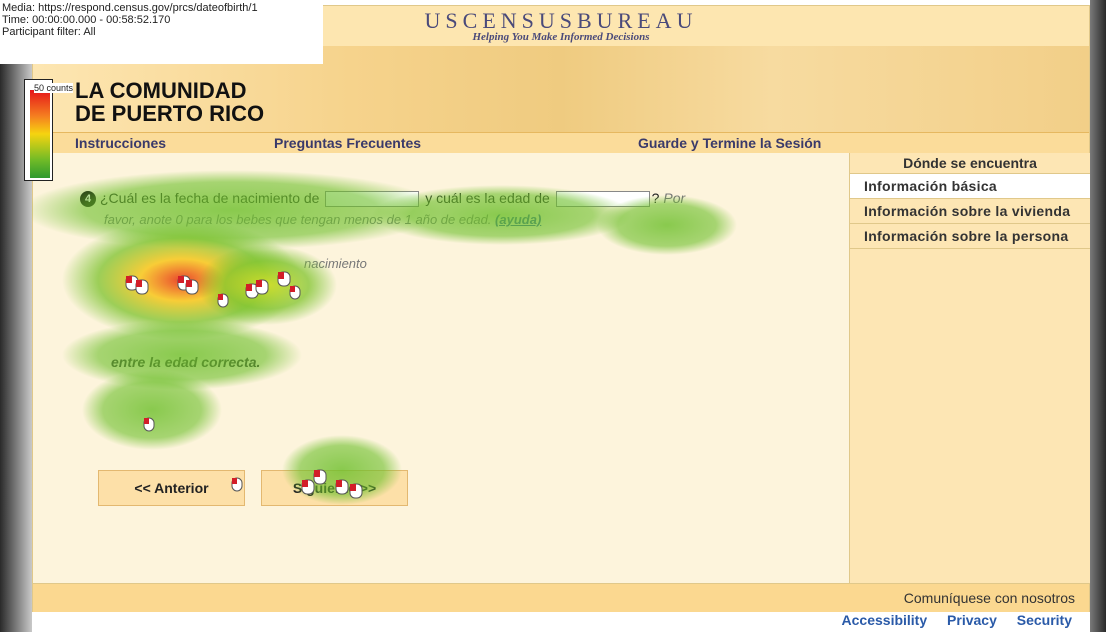 The height and width of the screenshot is (632, 1106). What do you see at coordinates (335, 263) in the screenshot?
I see `birth-label: nacimiento` at bounding box center [335, 263].